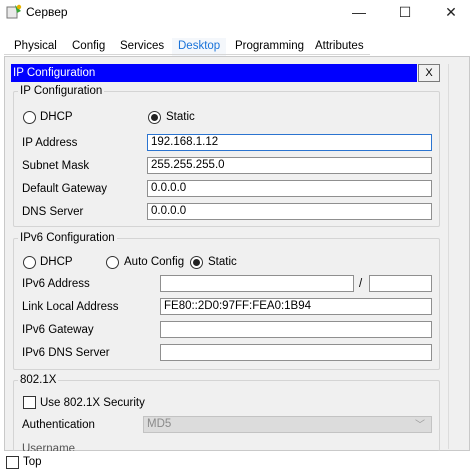  I want to click on dns-server-label: DNS Server, so click(53, 212).